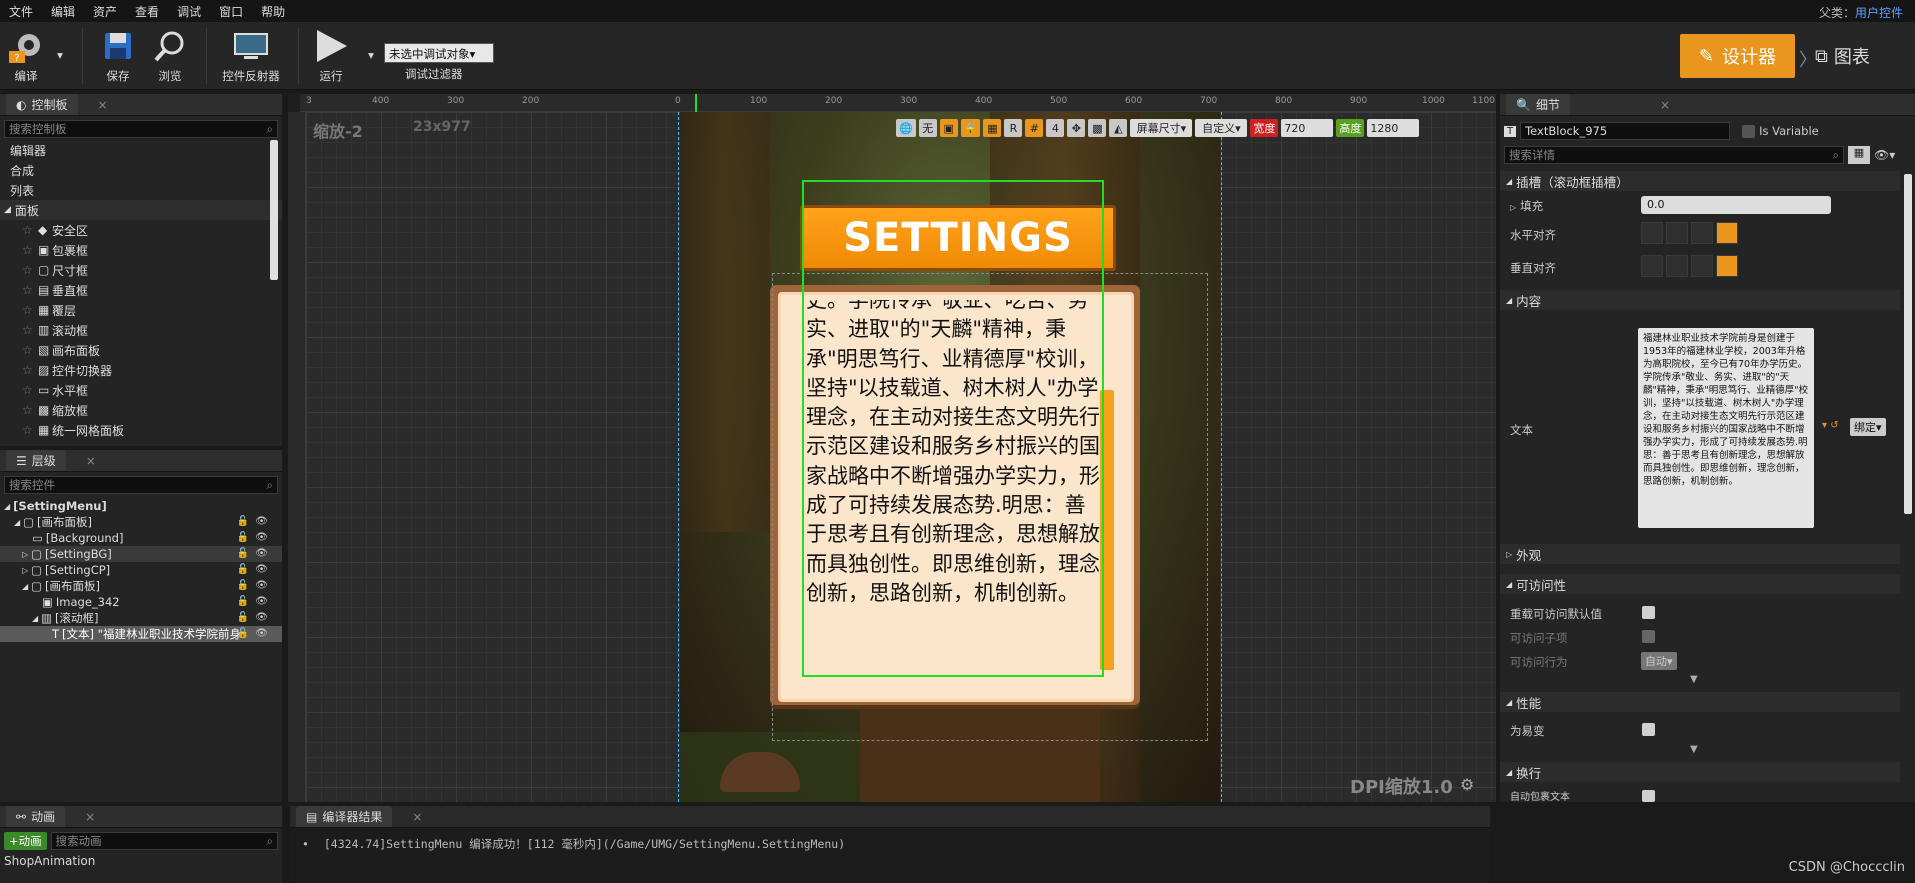 The height and width of the screenshot is (883, 1915). What do you see at coordinates (42, 104) in the screenshot?
I see `palette-tab: ◐ 控制板` at bounding box center [42, 104].